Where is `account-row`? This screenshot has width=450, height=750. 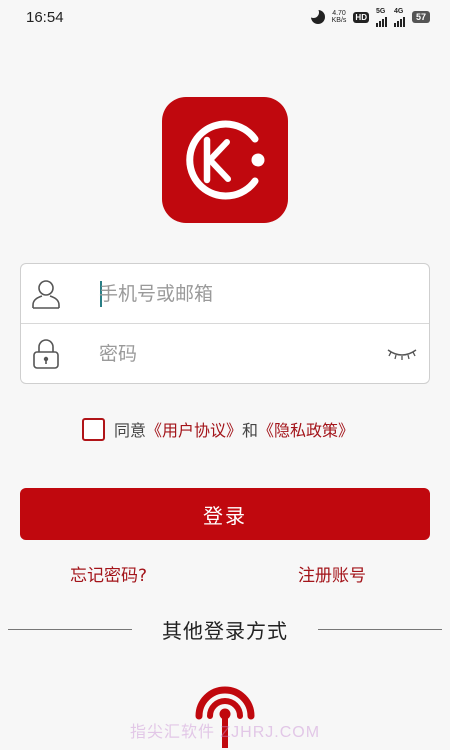
account-row is located at coordinates (225, 294).